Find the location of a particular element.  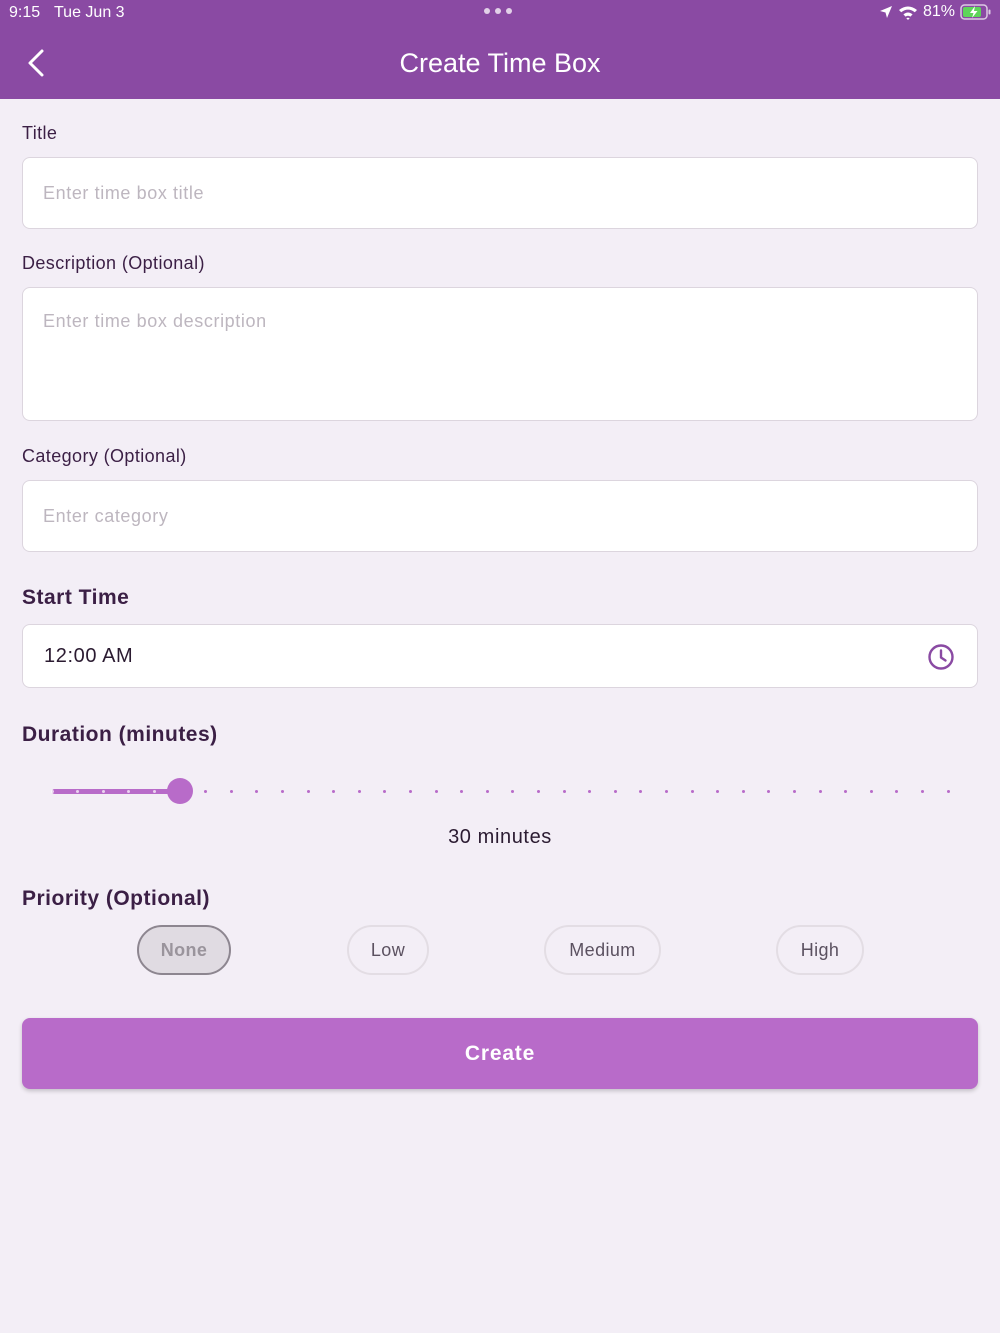

page-title: Create Time Box is located at coordinates (500, 63).